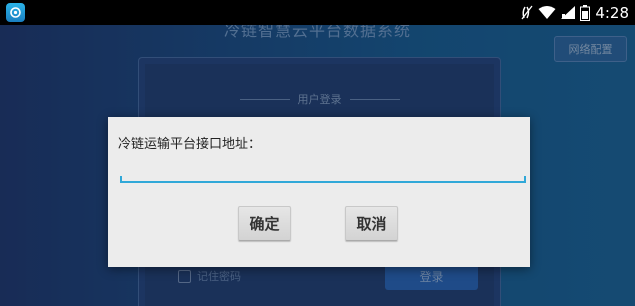 This screenshot has width=635, height=306. Describe the element at coordinates (568, 12) in the screenshot. I see `signal-icon` at that location.